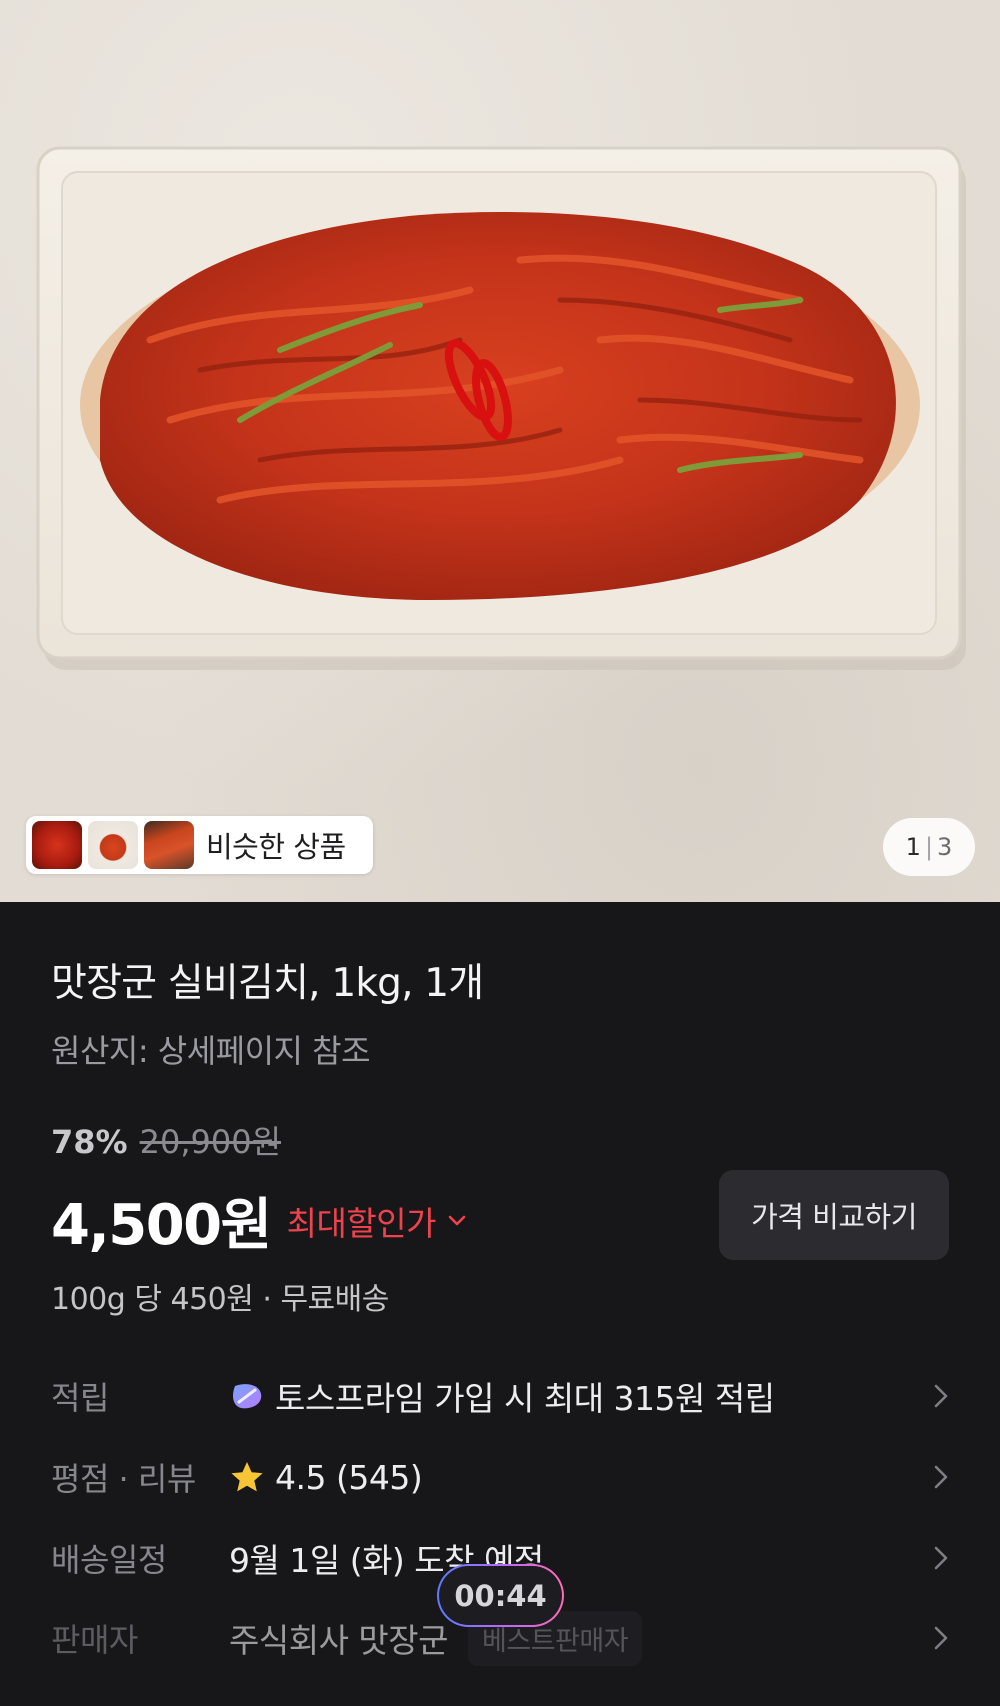 The height and width of the screenshot is (1706, 1000). I want to click on product-origin: 원산지: 상세페이지 참조, so click(211, 1051).